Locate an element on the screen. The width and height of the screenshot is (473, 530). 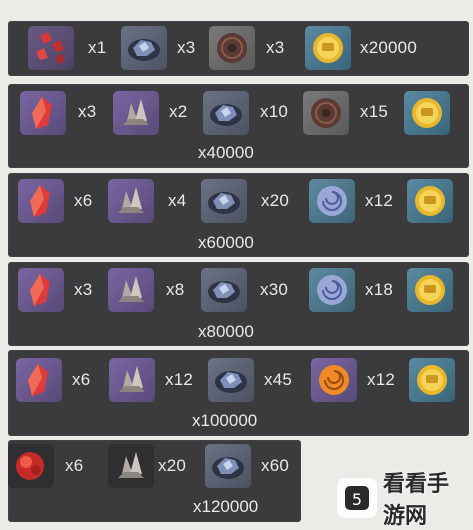
qty-label: x1 is located at coordinates (97, 47).